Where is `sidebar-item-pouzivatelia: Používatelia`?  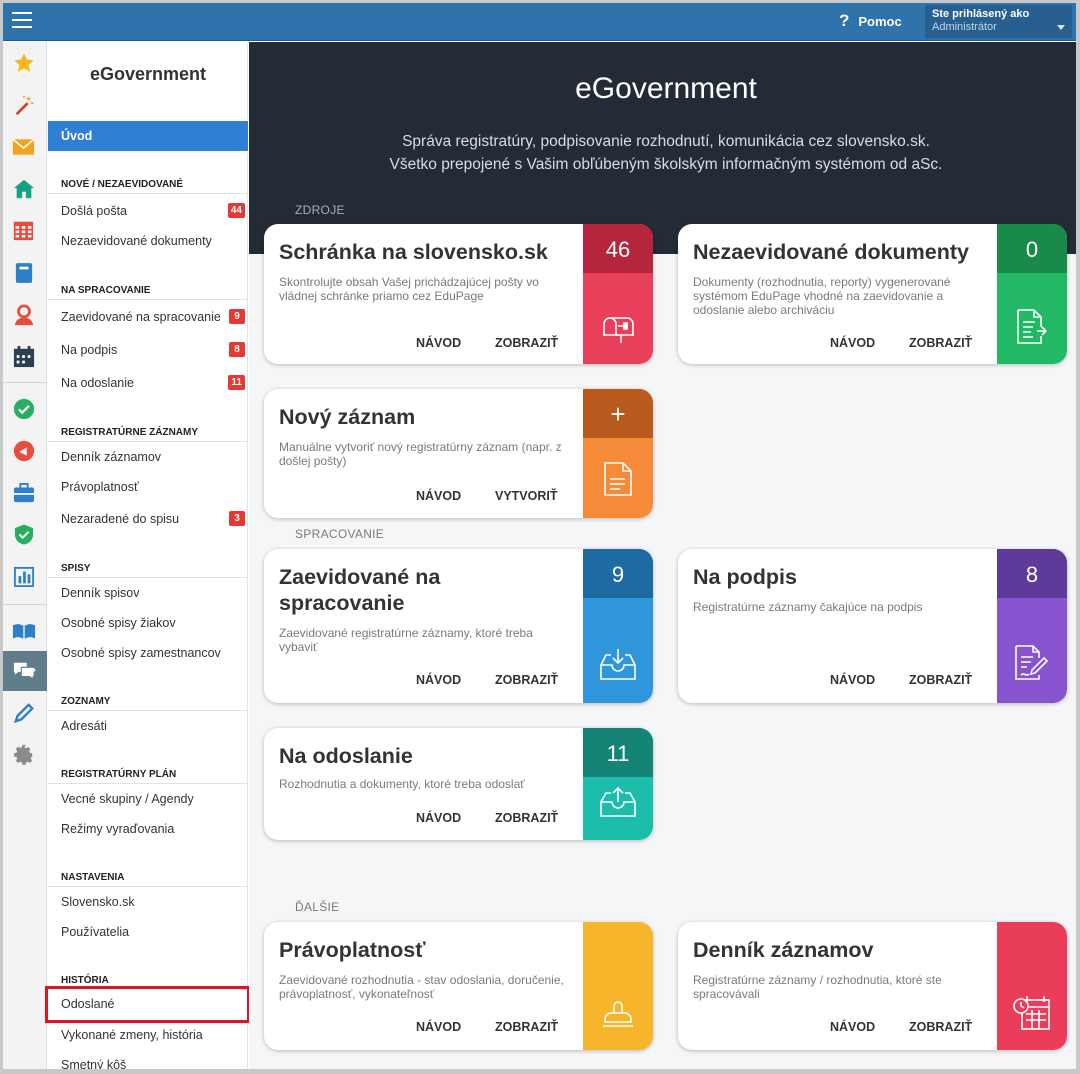
sidebar-item-pouzivatelia: Používatelia is located at coordinates (148, 932).